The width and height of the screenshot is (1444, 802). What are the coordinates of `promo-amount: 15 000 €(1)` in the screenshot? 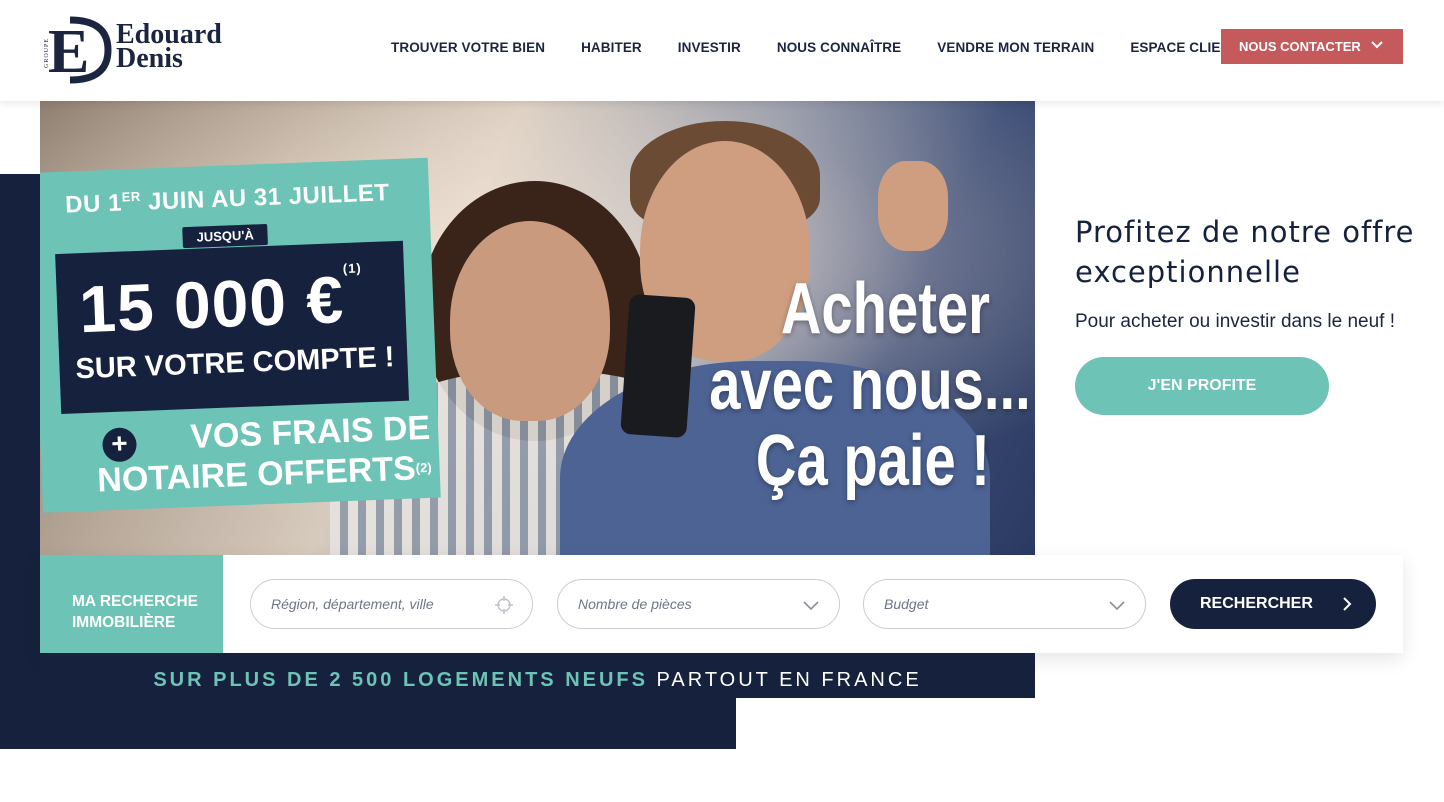 It's located at (219, 303).